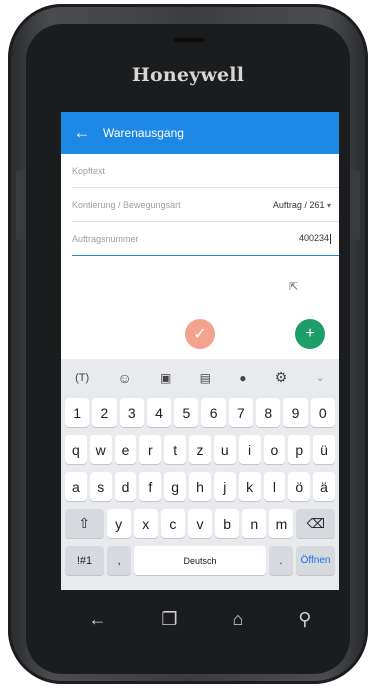 The image size is (376, 688). What do you see at coordinates (224, 449) in the screenshot?
I see `key-u: u` at bounding box center [224, 449].